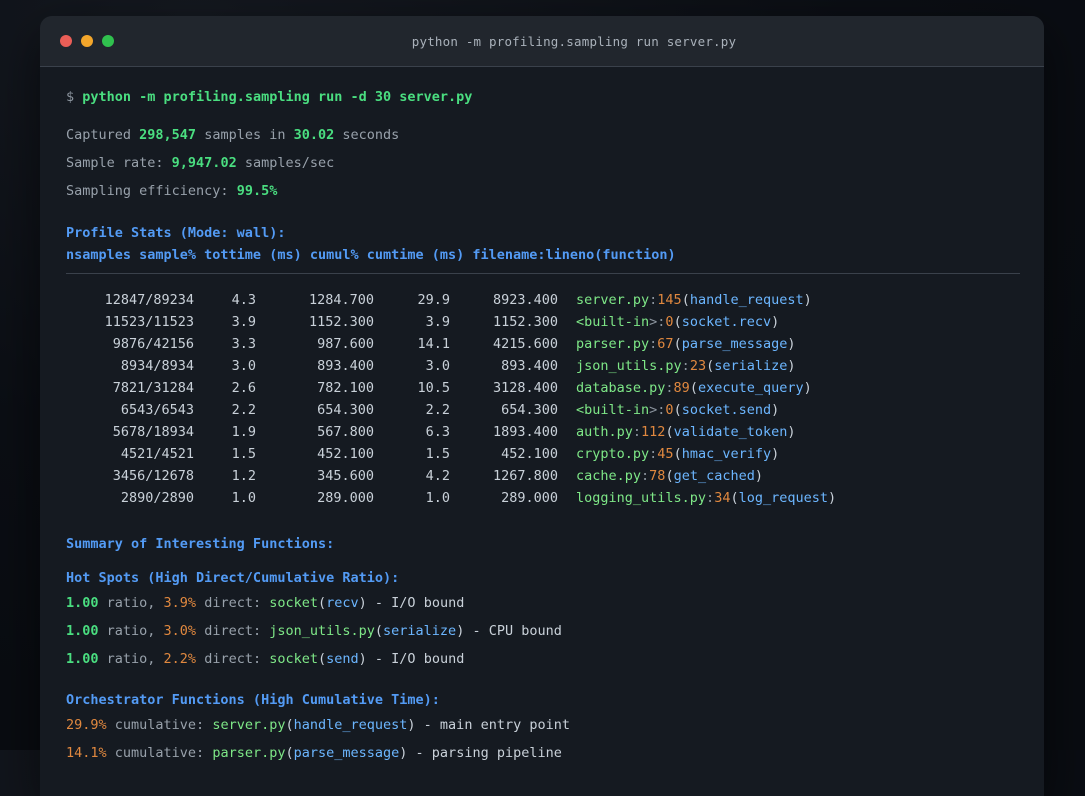 The image size is (1085, 796). I want to click on cumtime-cell: 8923.400, so click(525, 300).